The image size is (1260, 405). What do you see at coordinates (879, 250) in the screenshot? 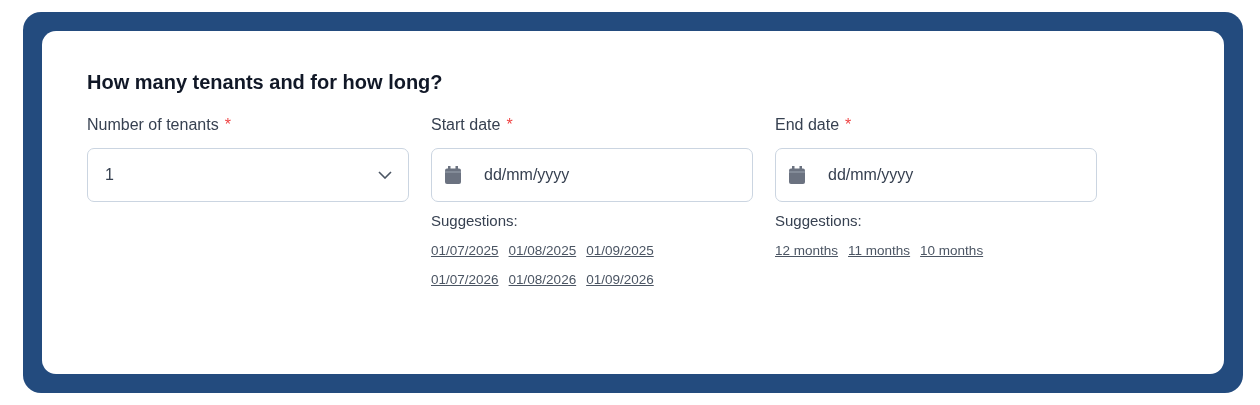
I see `suggestion-link: 11 months` at bounding box center [879, 250].